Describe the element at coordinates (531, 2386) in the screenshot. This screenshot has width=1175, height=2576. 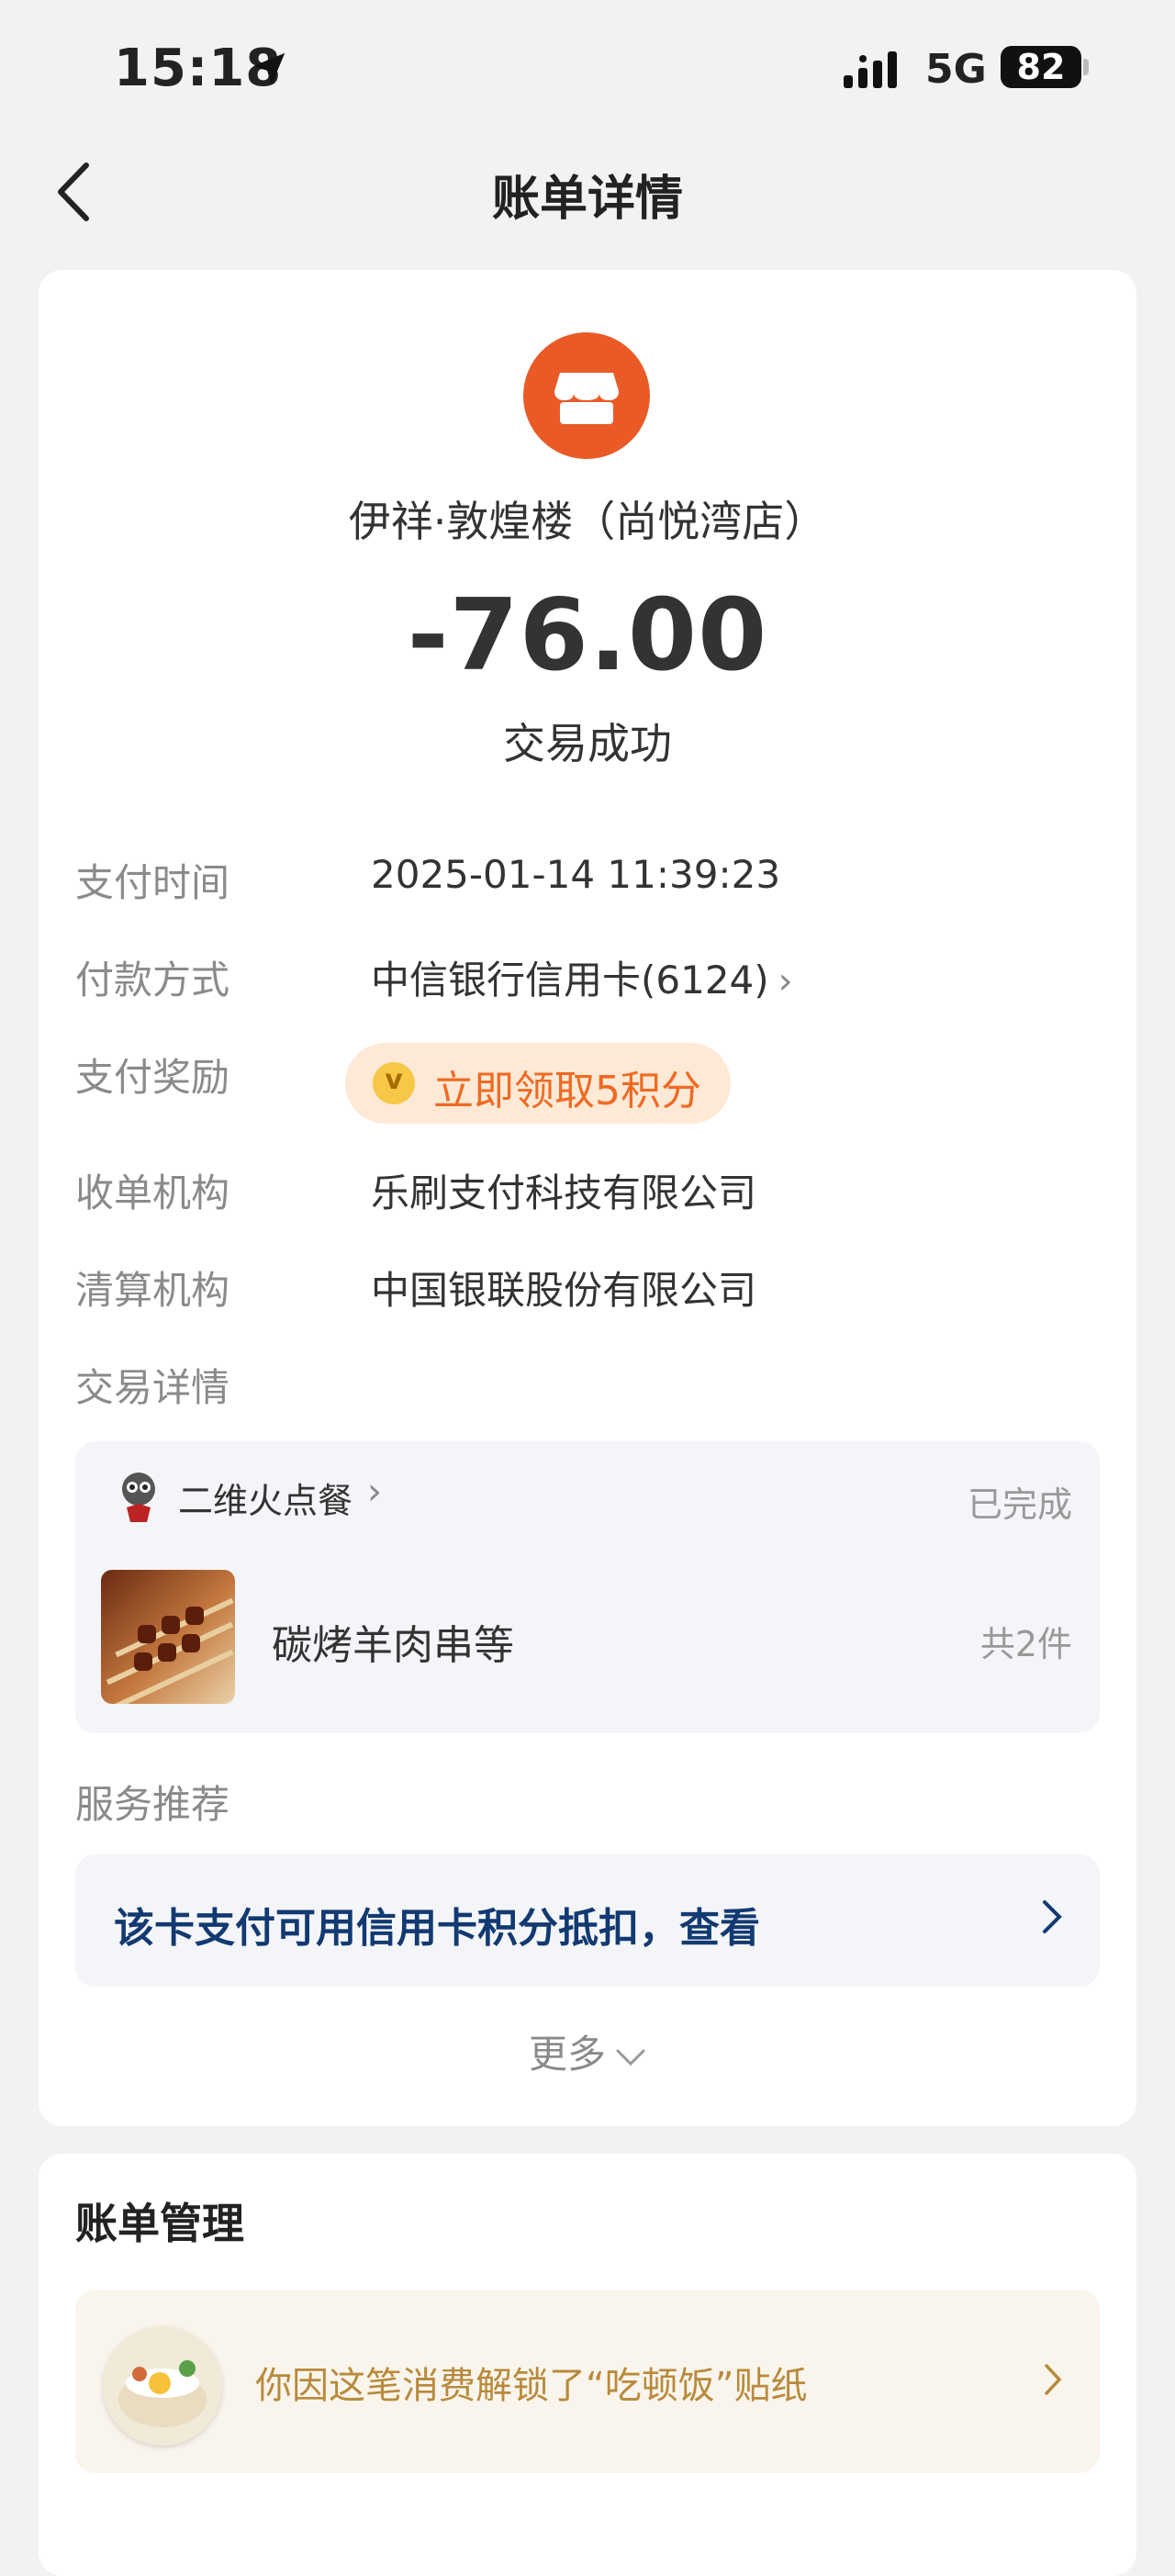
I see `sticker-text: 你因这笔消费解锁了“吃顿饭”贴纸` at that location.